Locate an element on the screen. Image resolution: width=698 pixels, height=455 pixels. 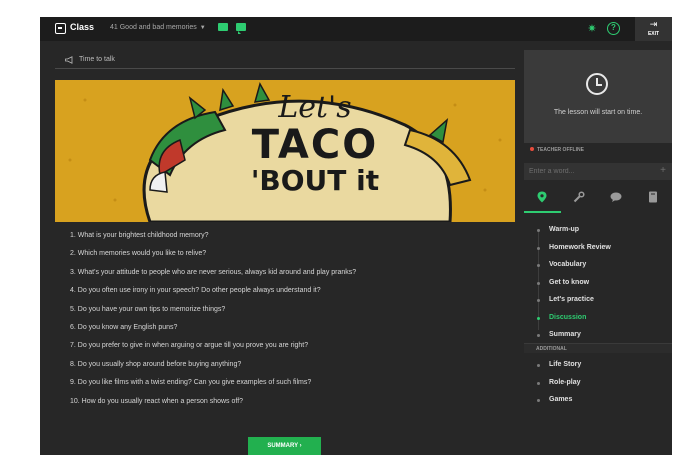
tab-lesson-plan is located at coordinates (542, 198).